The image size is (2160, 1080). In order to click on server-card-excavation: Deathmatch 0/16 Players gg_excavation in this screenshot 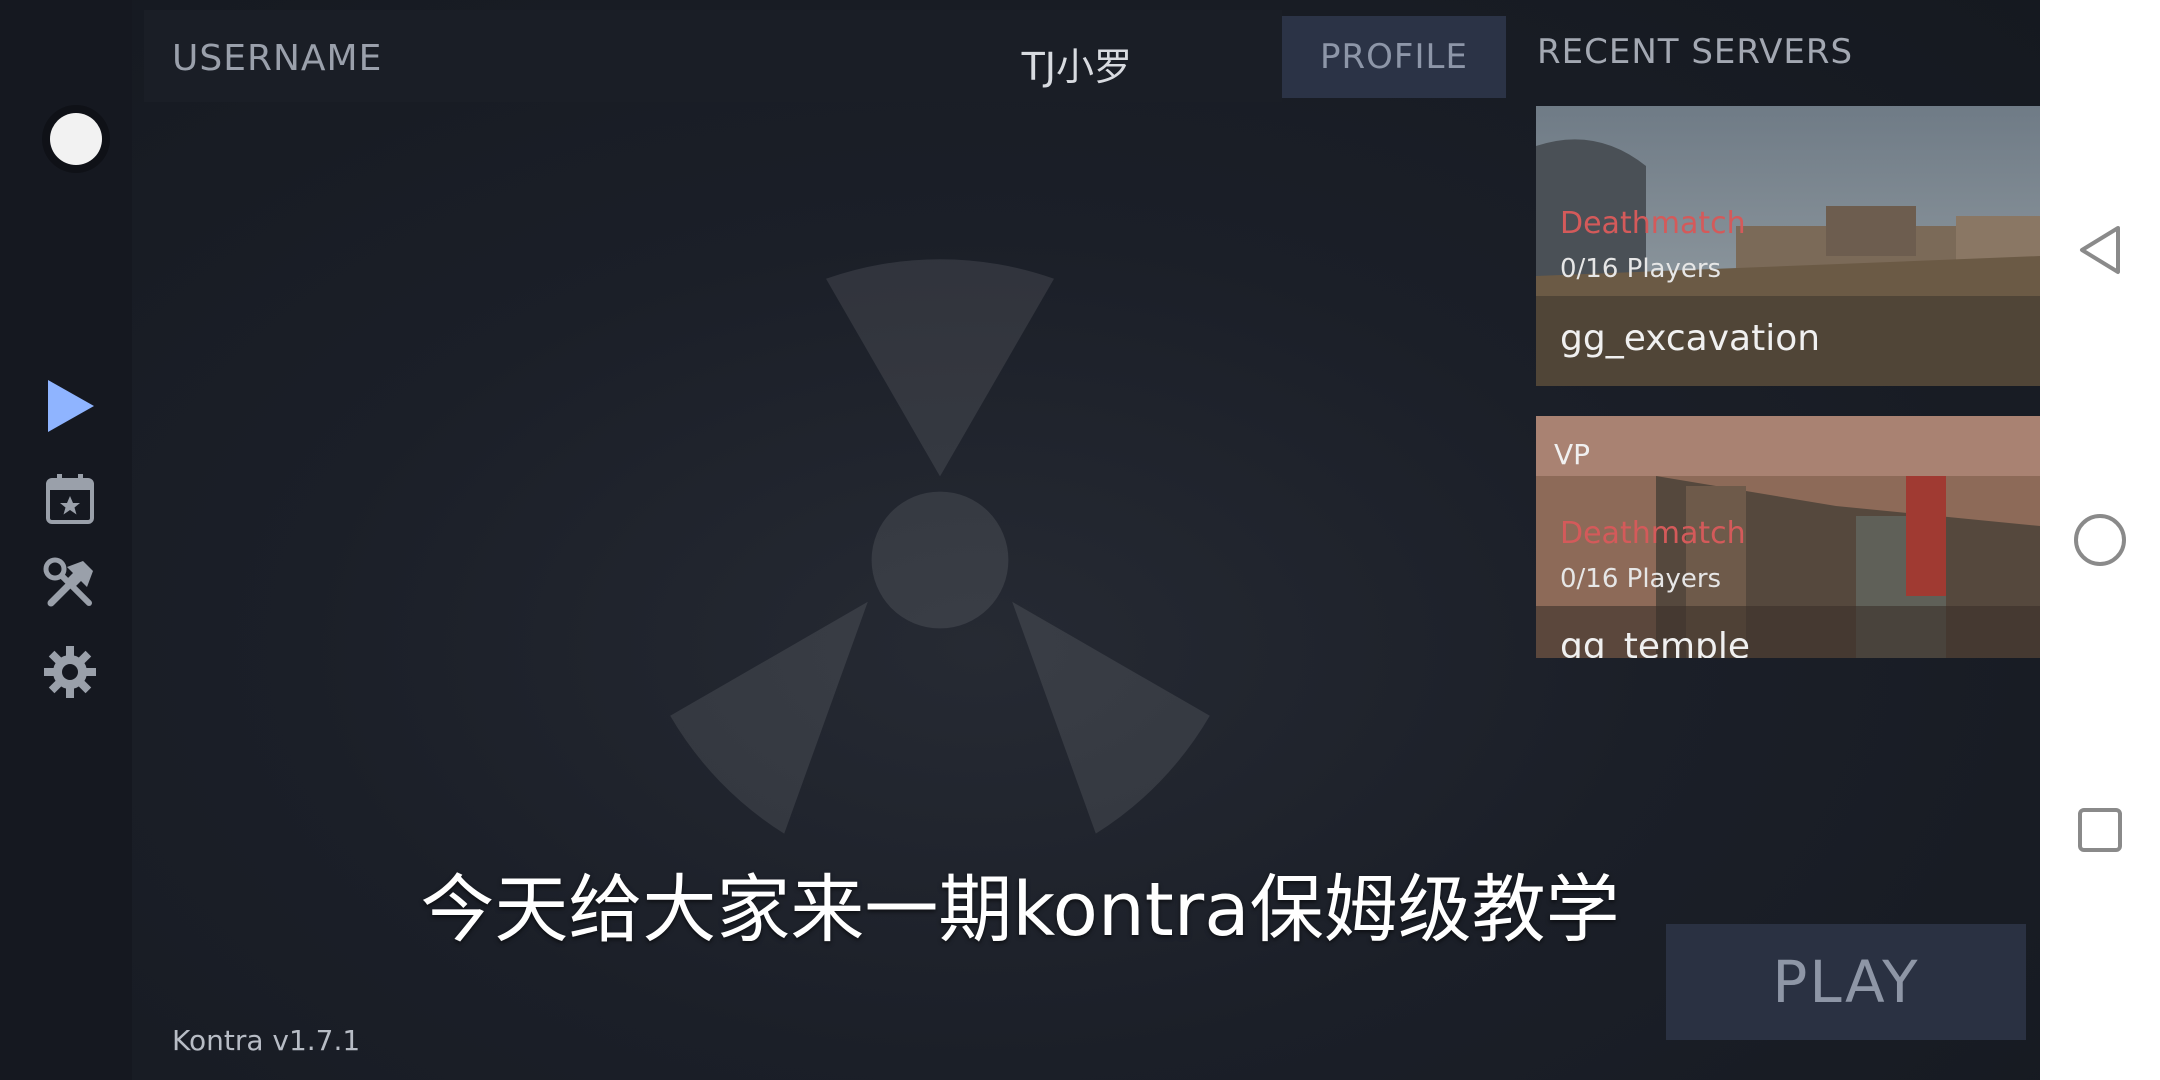, I will do `click(1788, 246)`.